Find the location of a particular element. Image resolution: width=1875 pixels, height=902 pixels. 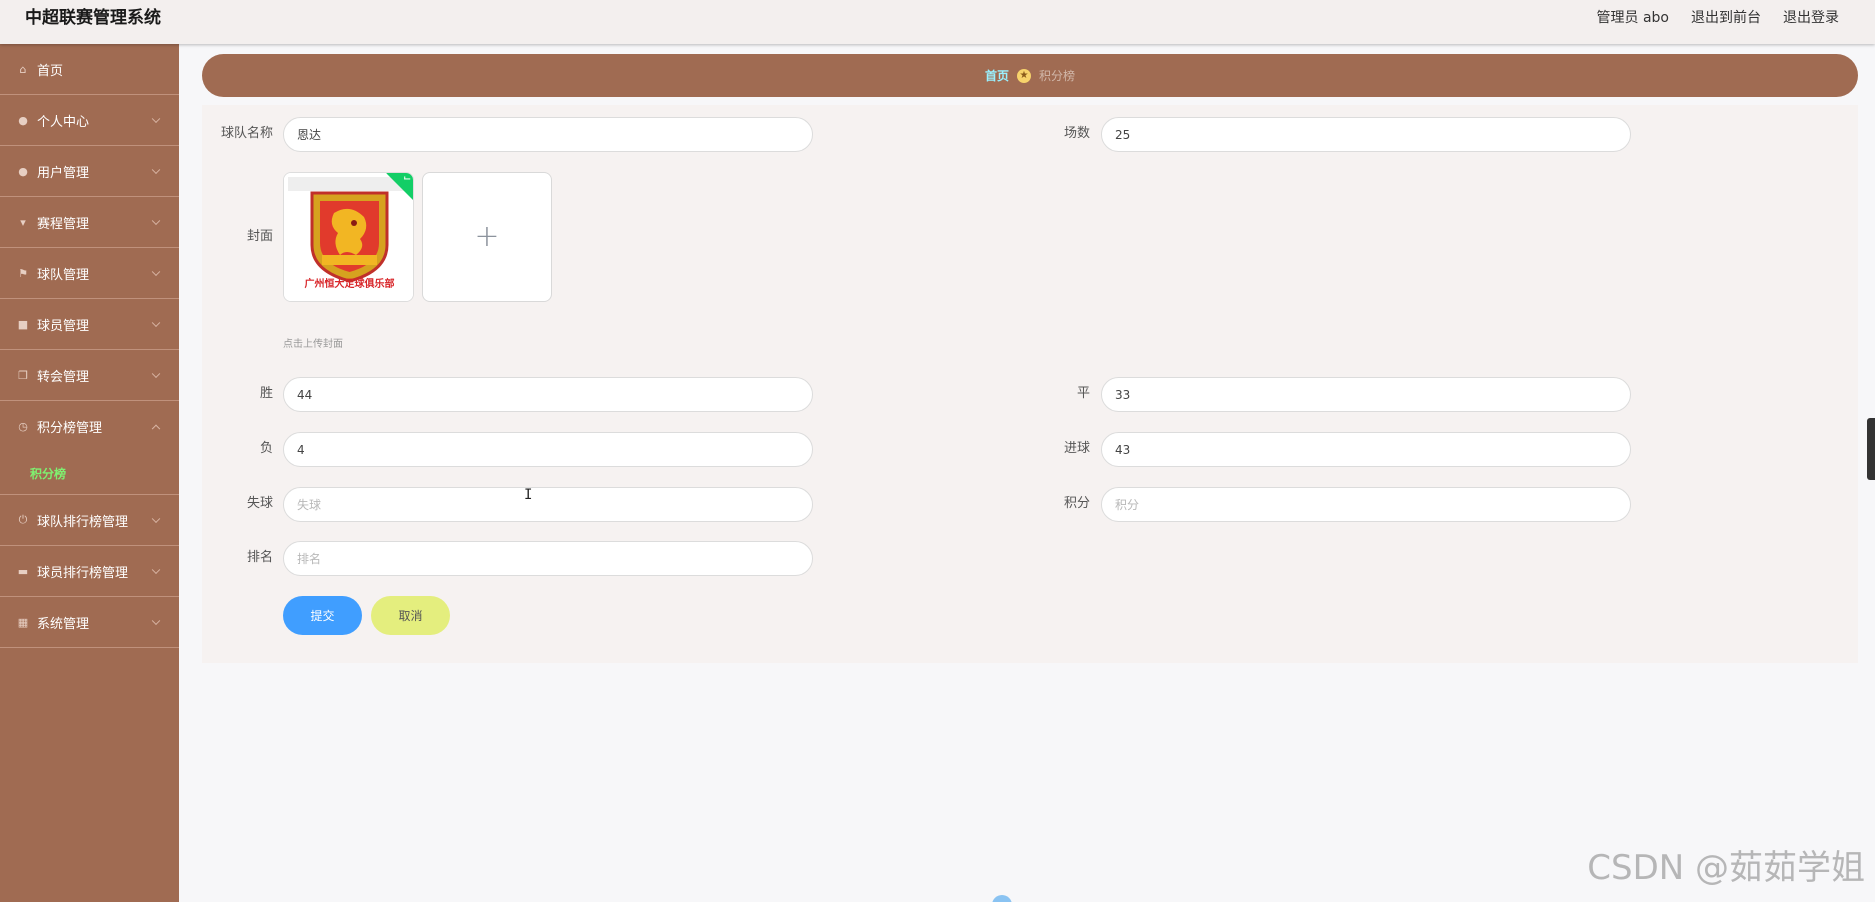

matches-label: 场数 is located at coordinates (1076, 133).